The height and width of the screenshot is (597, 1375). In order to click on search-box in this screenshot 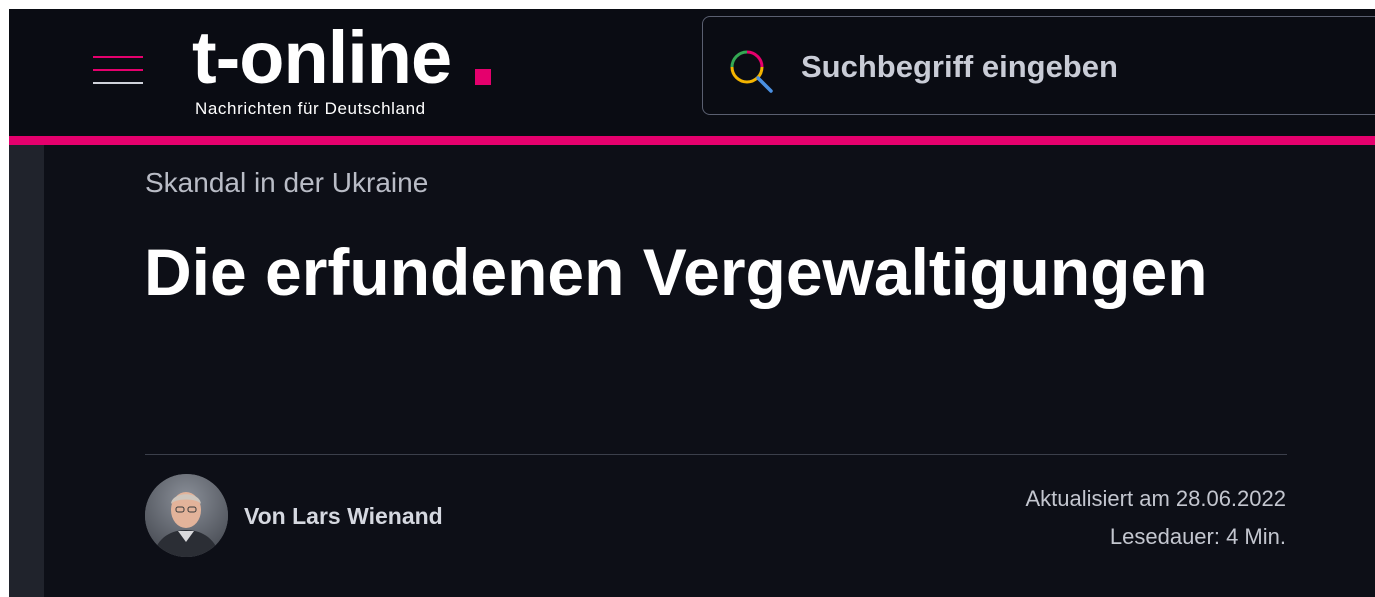, I will do `click(1038, 65)`.